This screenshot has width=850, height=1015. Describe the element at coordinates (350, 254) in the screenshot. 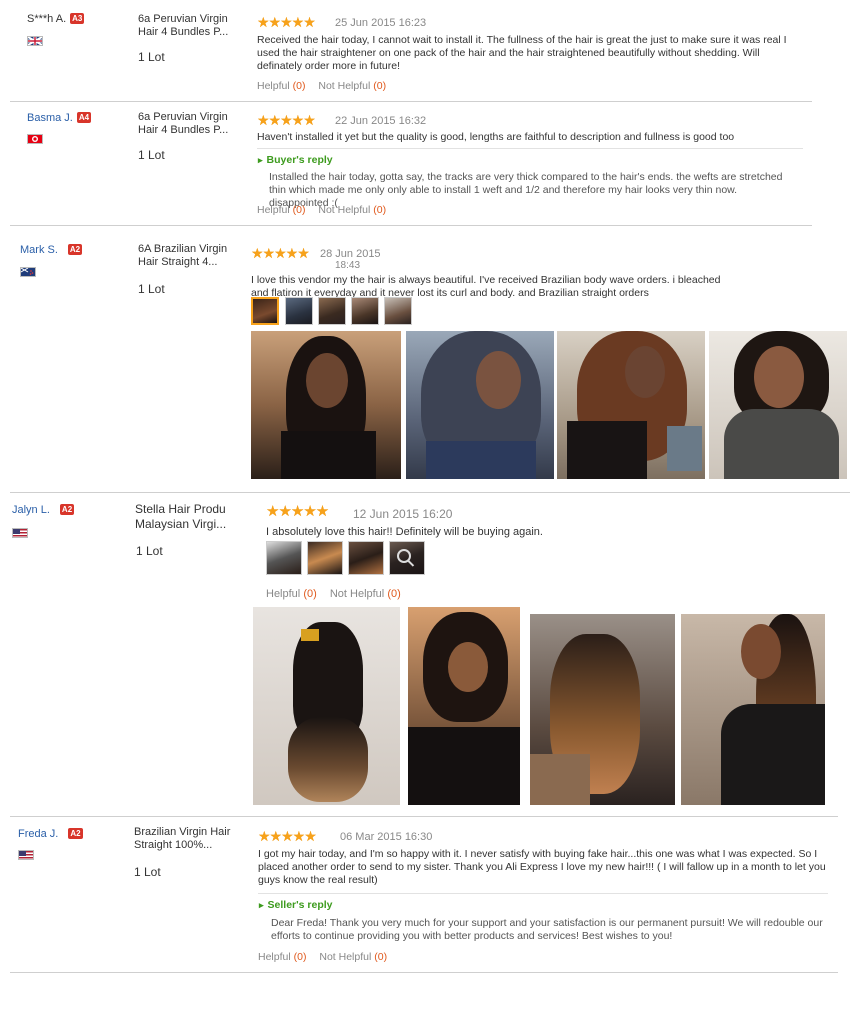

I see `review-date: 28 Jun 2015` at that location.